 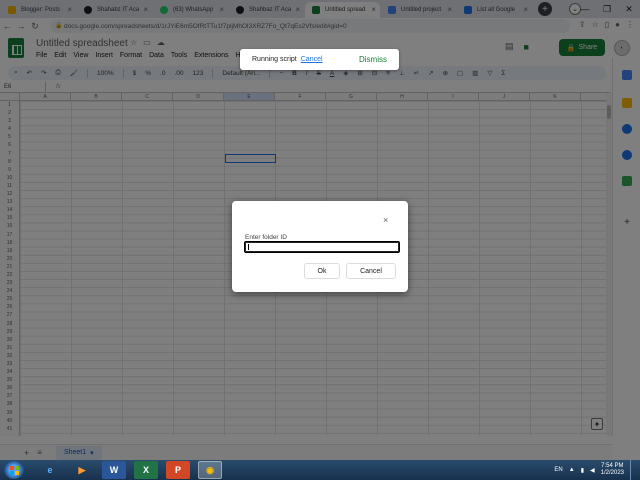 I want to click on internet-explorer-icon: e, so click(x=50, y=470).